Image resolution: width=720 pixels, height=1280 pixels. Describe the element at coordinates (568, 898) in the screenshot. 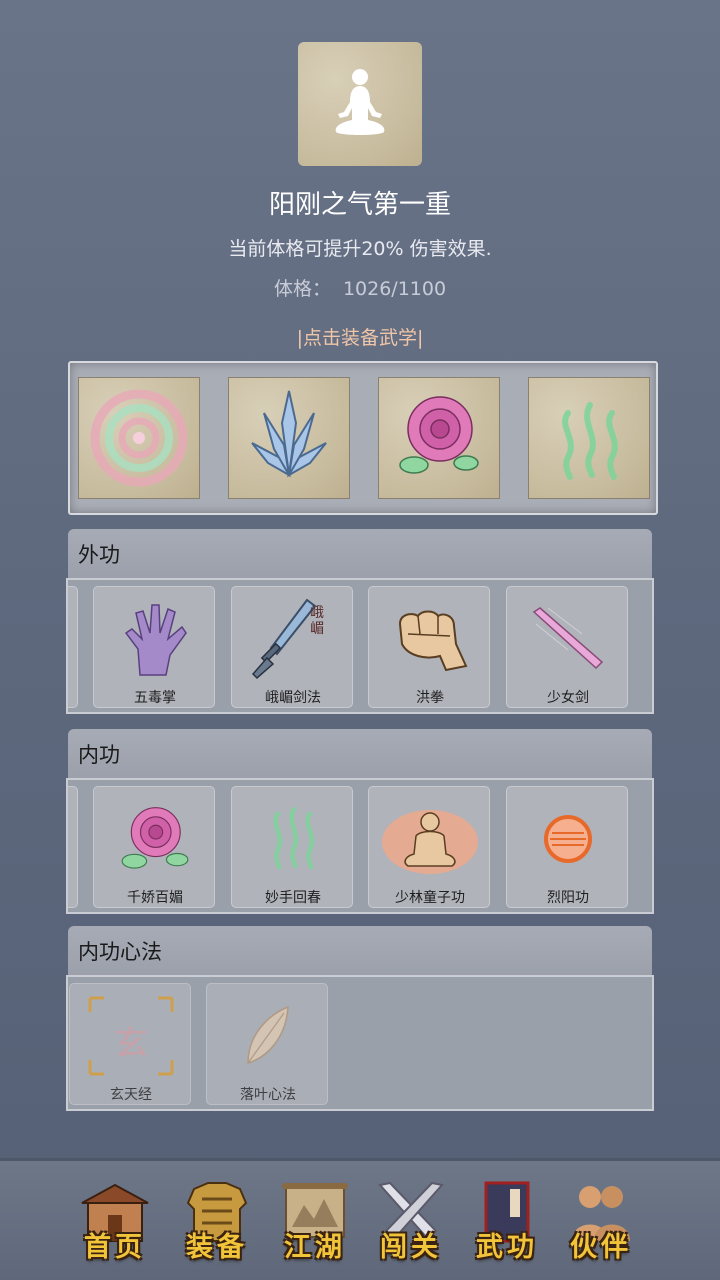

I see `skill-label: 烈阳功` at that location.